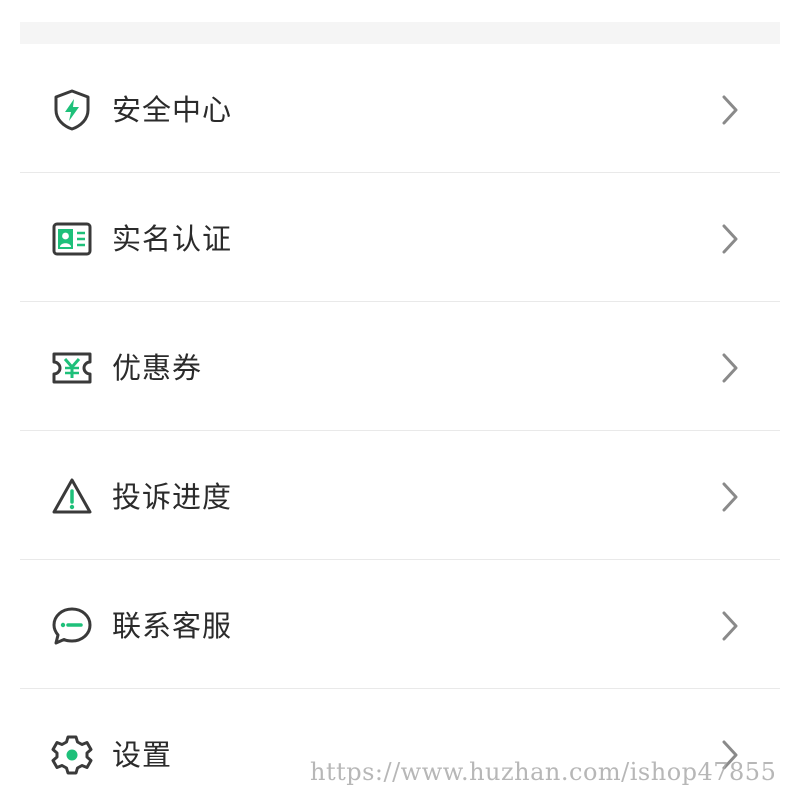 The image size is (800, 800). What do you see at coordinates (157, 368) in the screenshot?
I see `menu-item-label: 优惠券` at bounding box center [157, 368].